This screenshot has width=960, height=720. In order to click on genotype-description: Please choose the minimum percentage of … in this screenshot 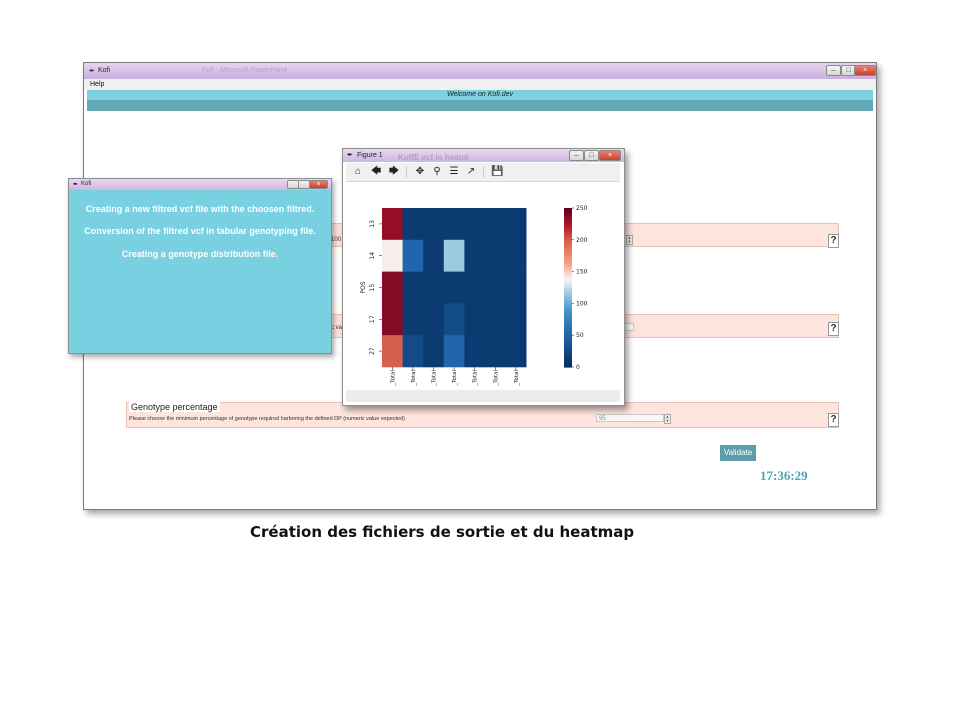, I will do `click(267, 419)`.